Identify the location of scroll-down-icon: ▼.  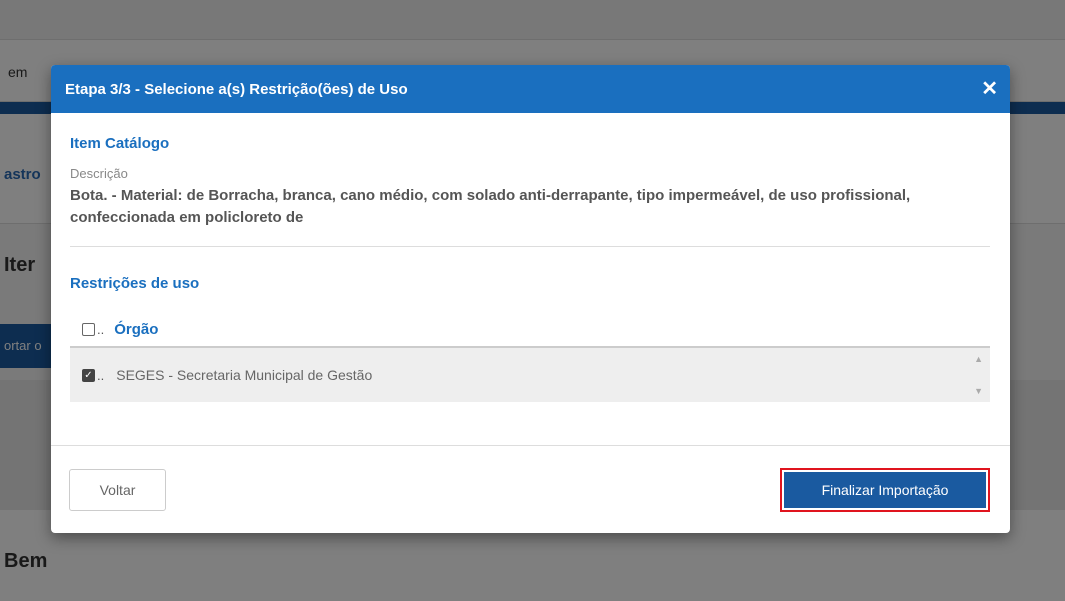
(978, 391).